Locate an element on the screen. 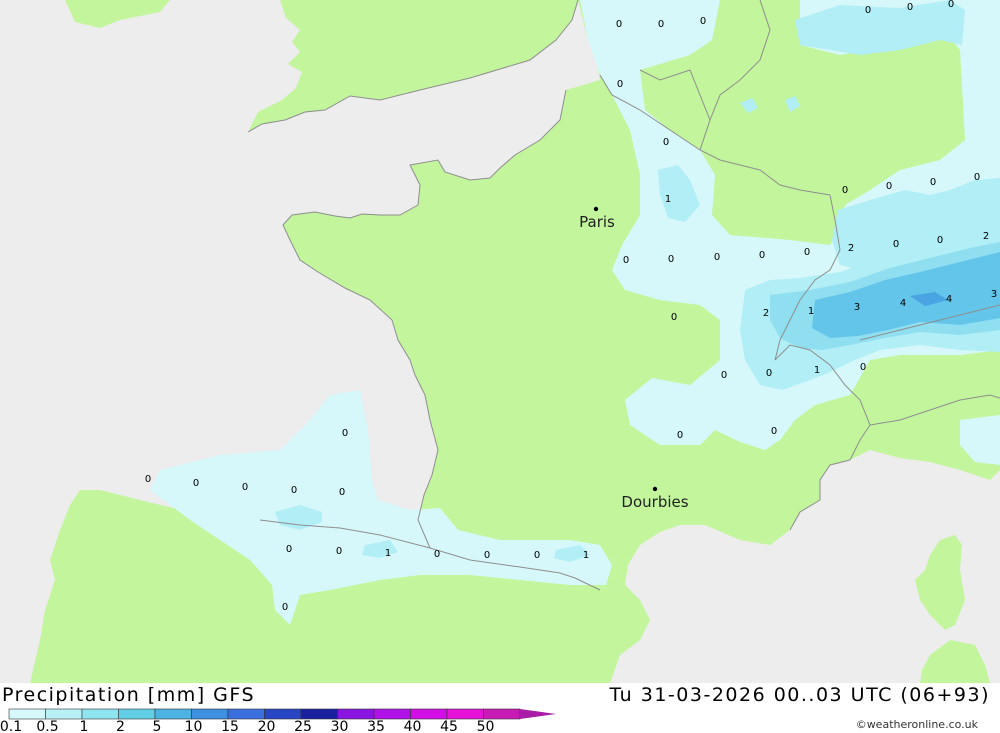 The width and height of the screenshot is (1000, 733). legend-label: 25 is located at coordinates (303, 726).